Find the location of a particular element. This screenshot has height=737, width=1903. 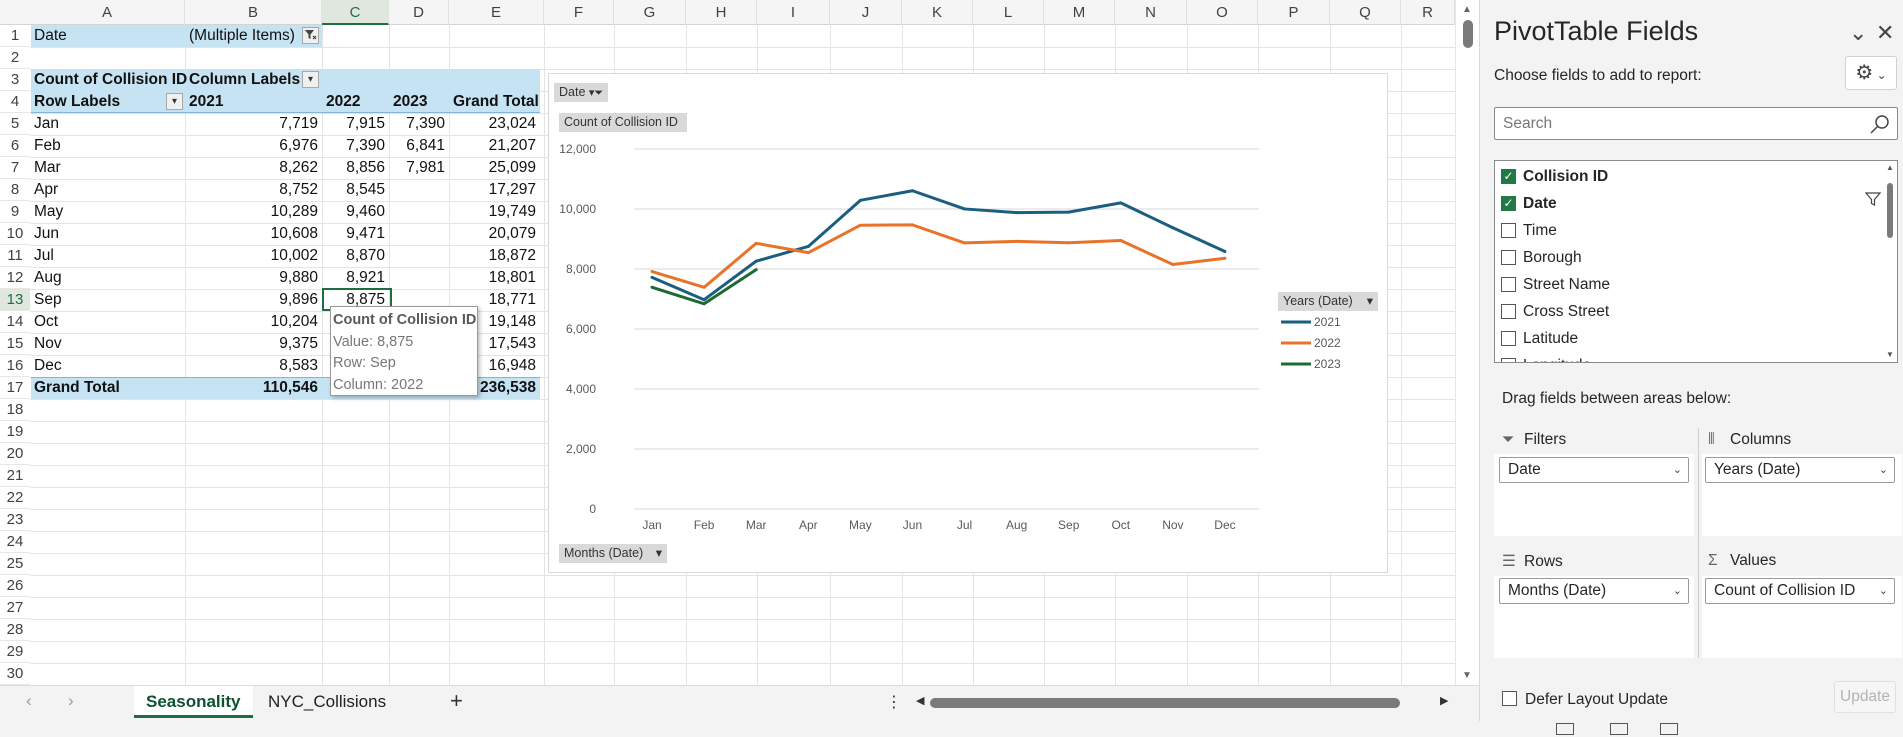

row-header-11: 11 is located at coordinates (15, 256).